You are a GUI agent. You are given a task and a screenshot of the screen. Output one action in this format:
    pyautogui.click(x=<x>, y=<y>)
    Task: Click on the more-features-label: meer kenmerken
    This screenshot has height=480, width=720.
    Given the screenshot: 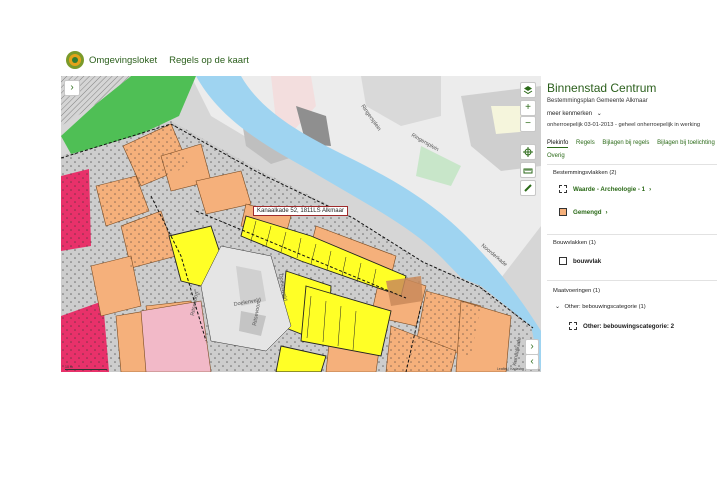 What is the action you would take?
    pyautogui.click(x=570, y=114)
    